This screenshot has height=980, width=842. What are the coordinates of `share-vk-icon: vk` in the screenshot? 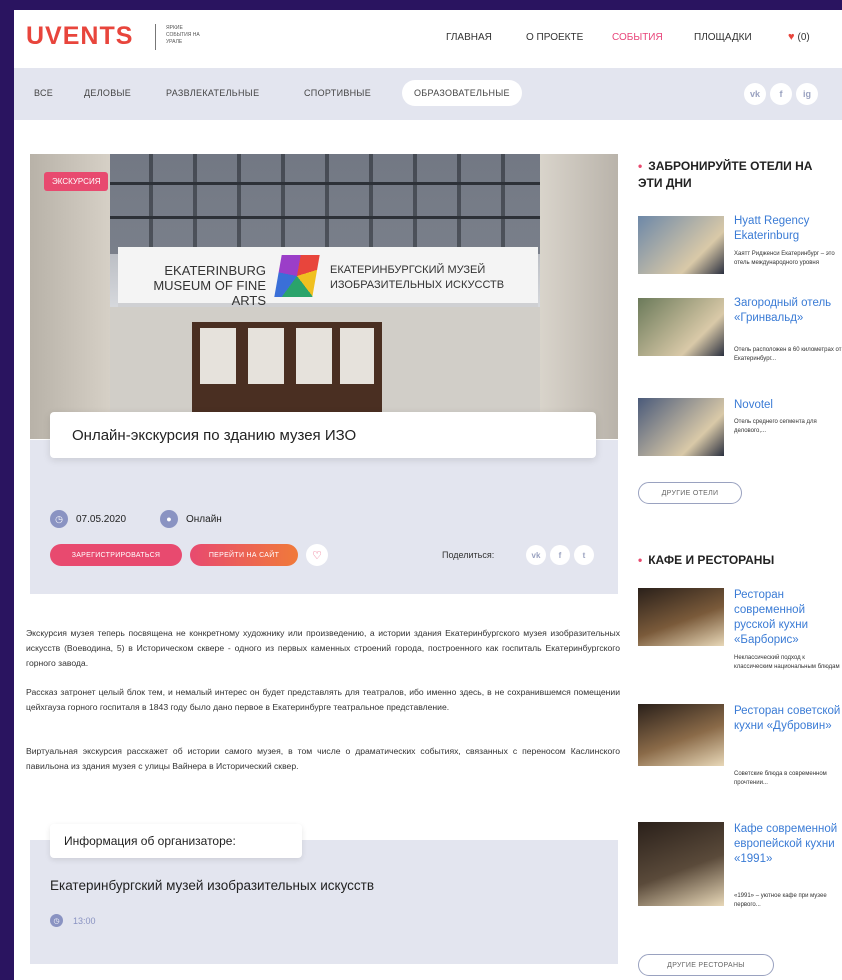 It's located at (536, 555).